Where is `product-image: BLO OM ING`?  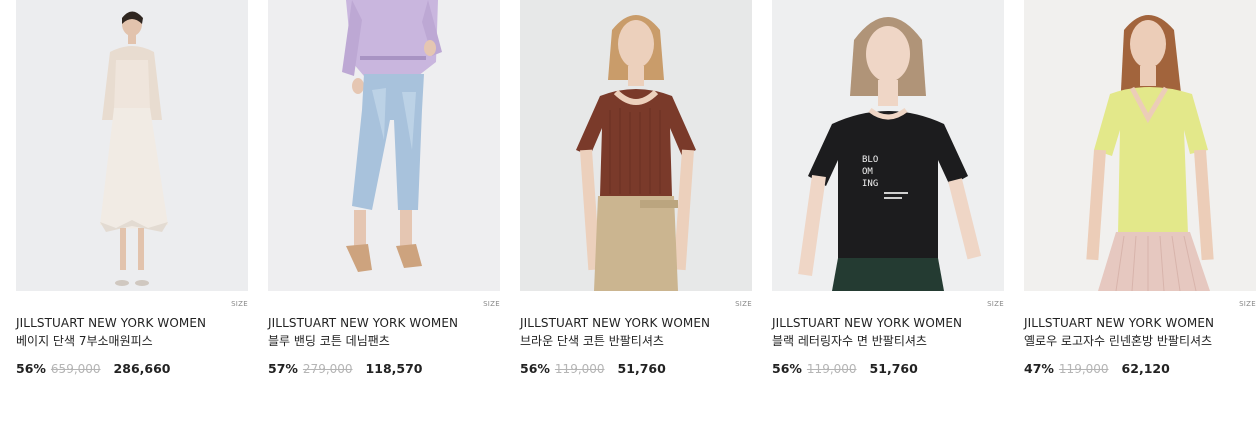
product-image: BLO OM ING is located at coordinates (888, 145).